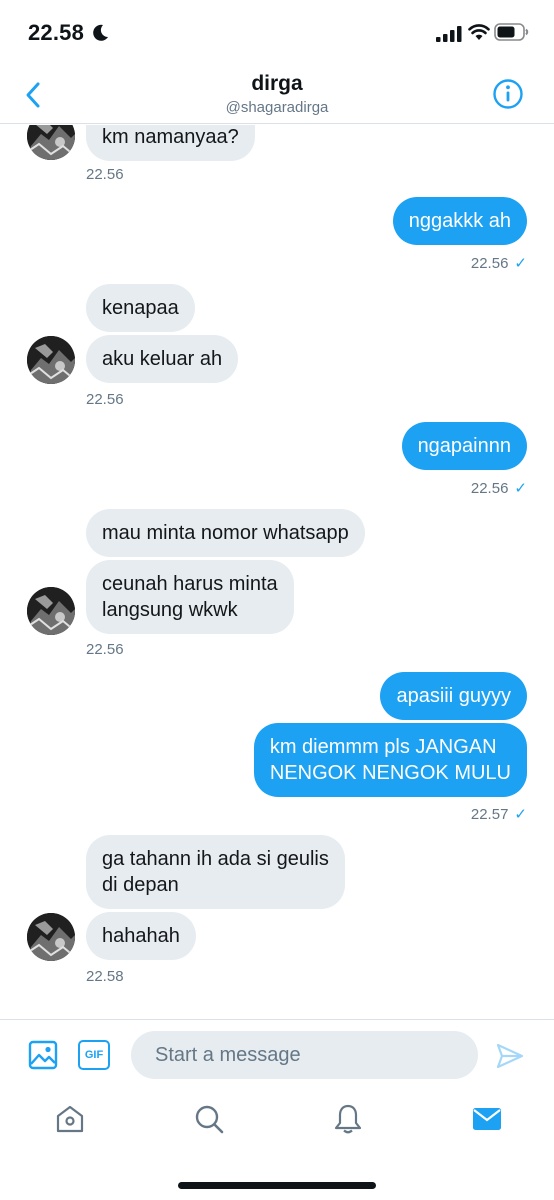  I want to click on contact-name: dirga, so click(277, 84).